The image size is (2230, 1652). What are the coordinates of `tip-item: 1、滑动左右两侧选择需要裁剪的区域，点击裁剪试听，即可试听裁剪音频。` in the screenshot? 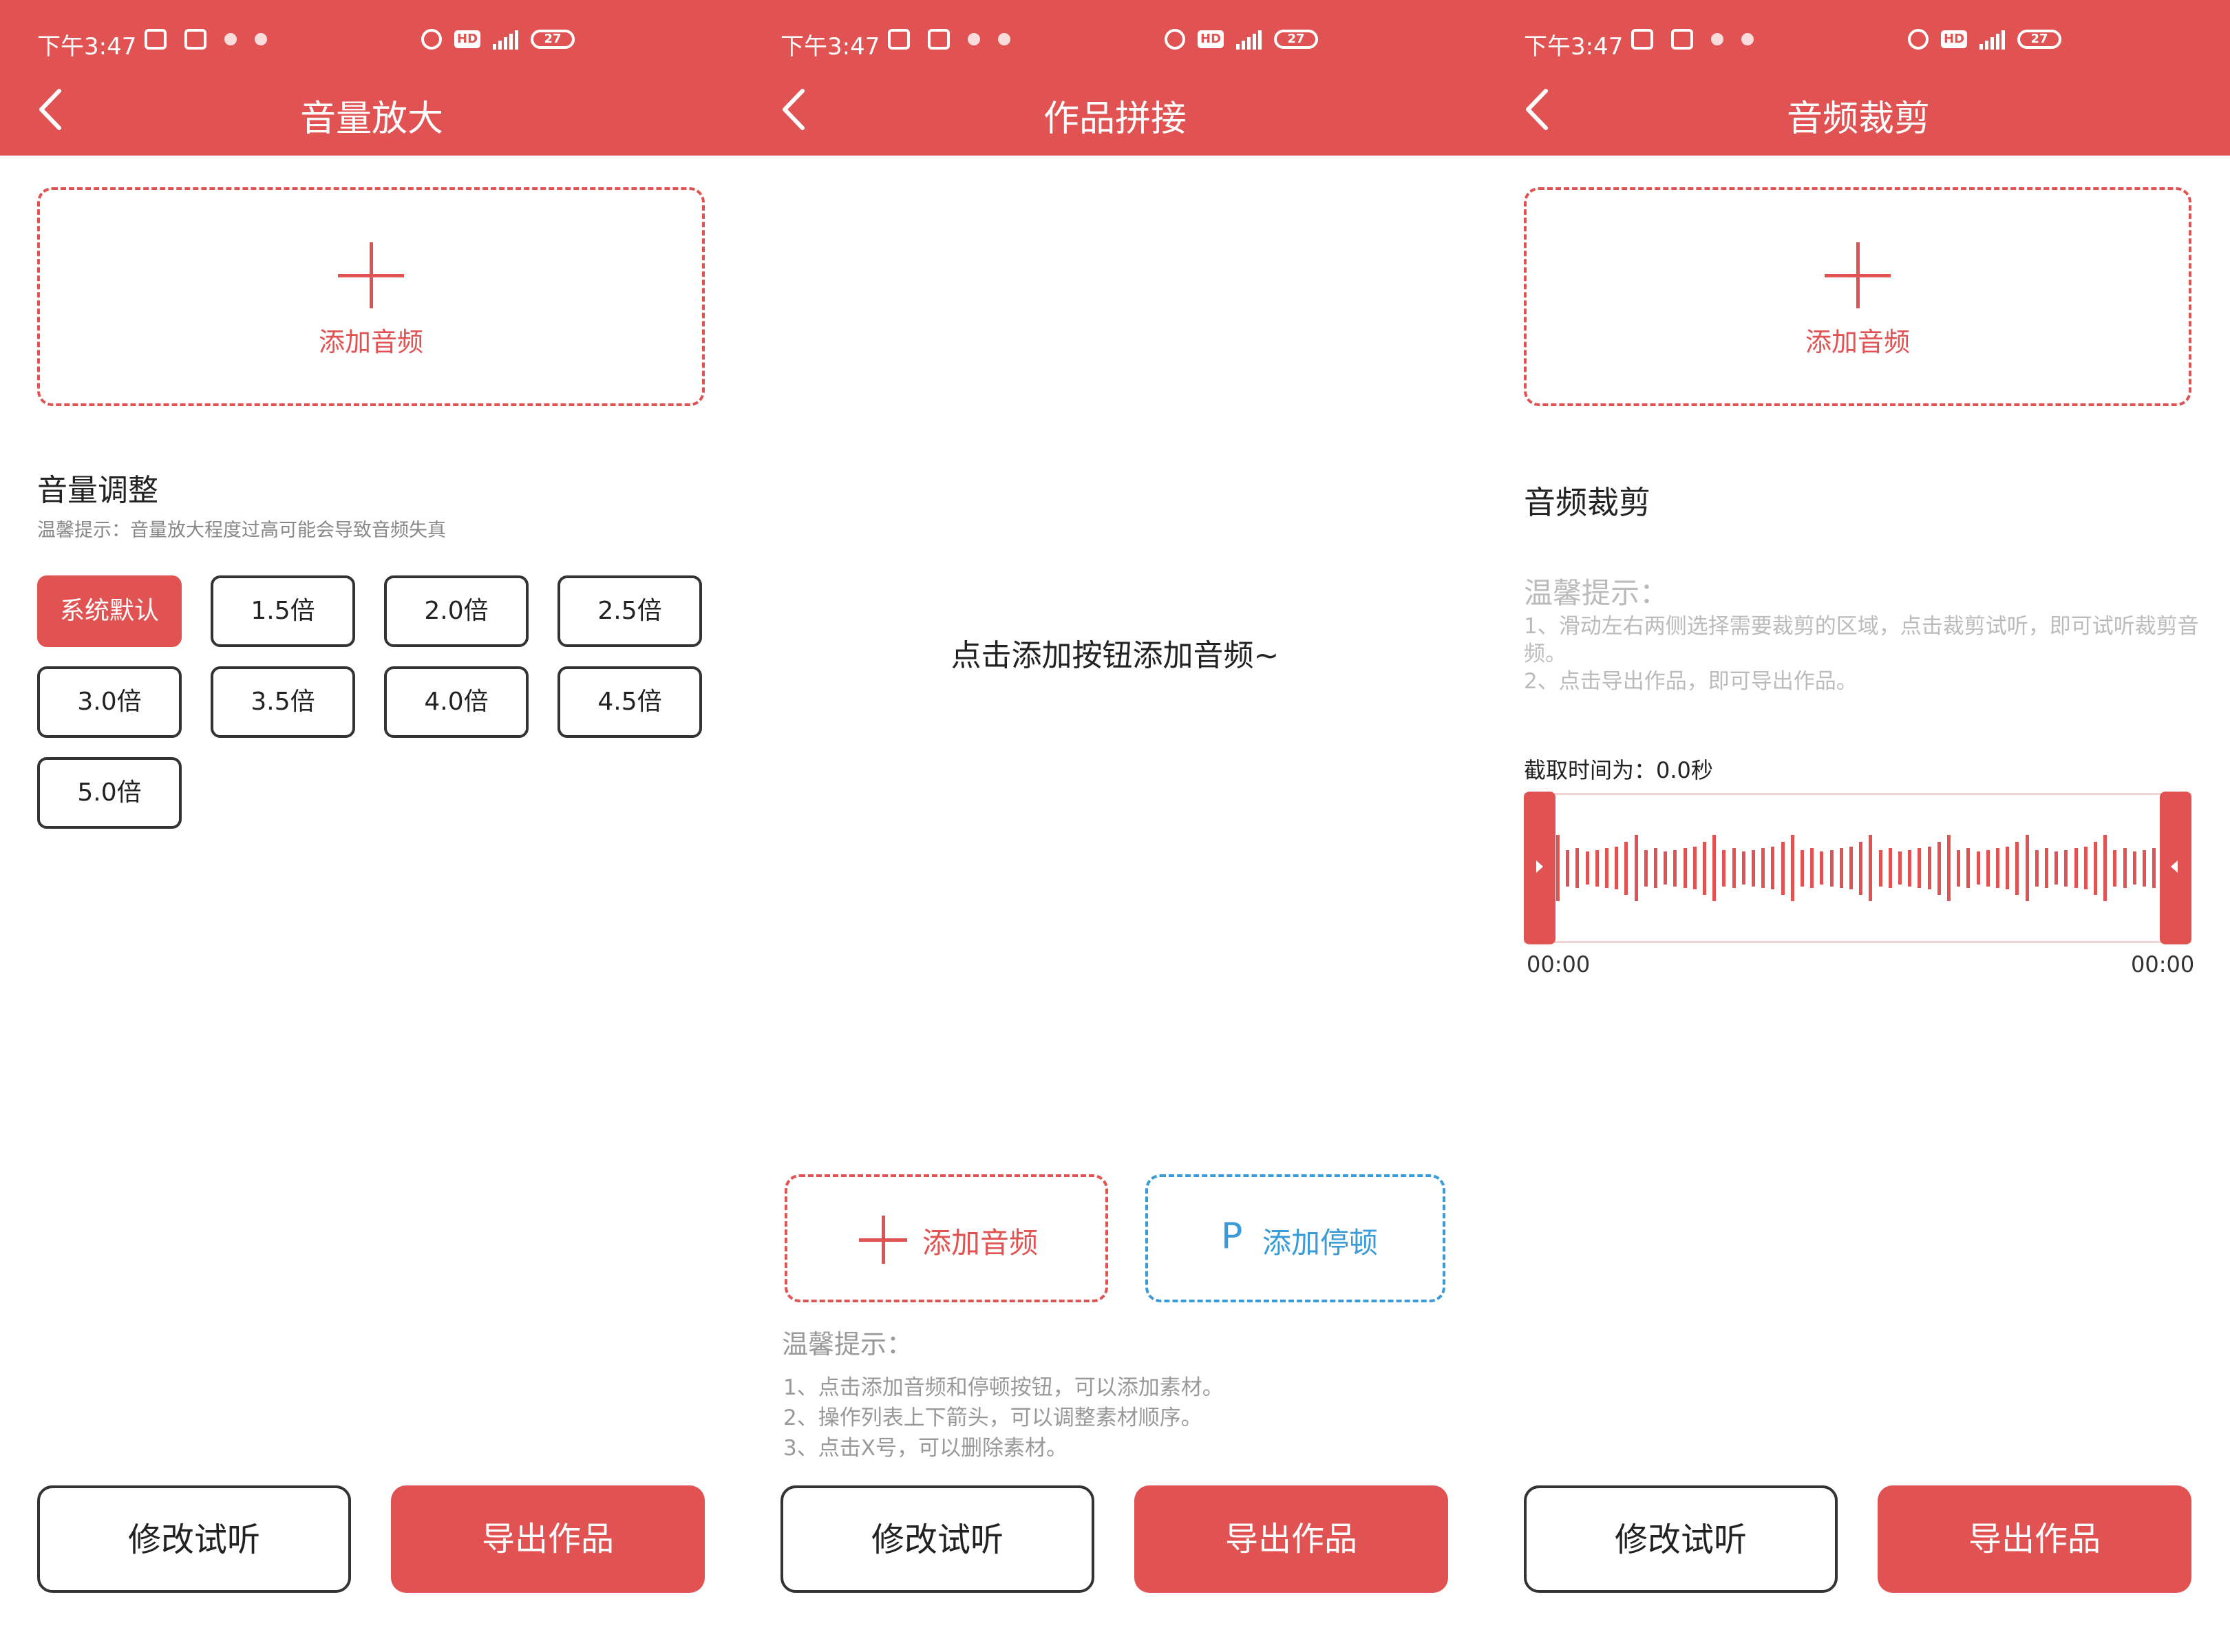 It's located at (1861, 640).